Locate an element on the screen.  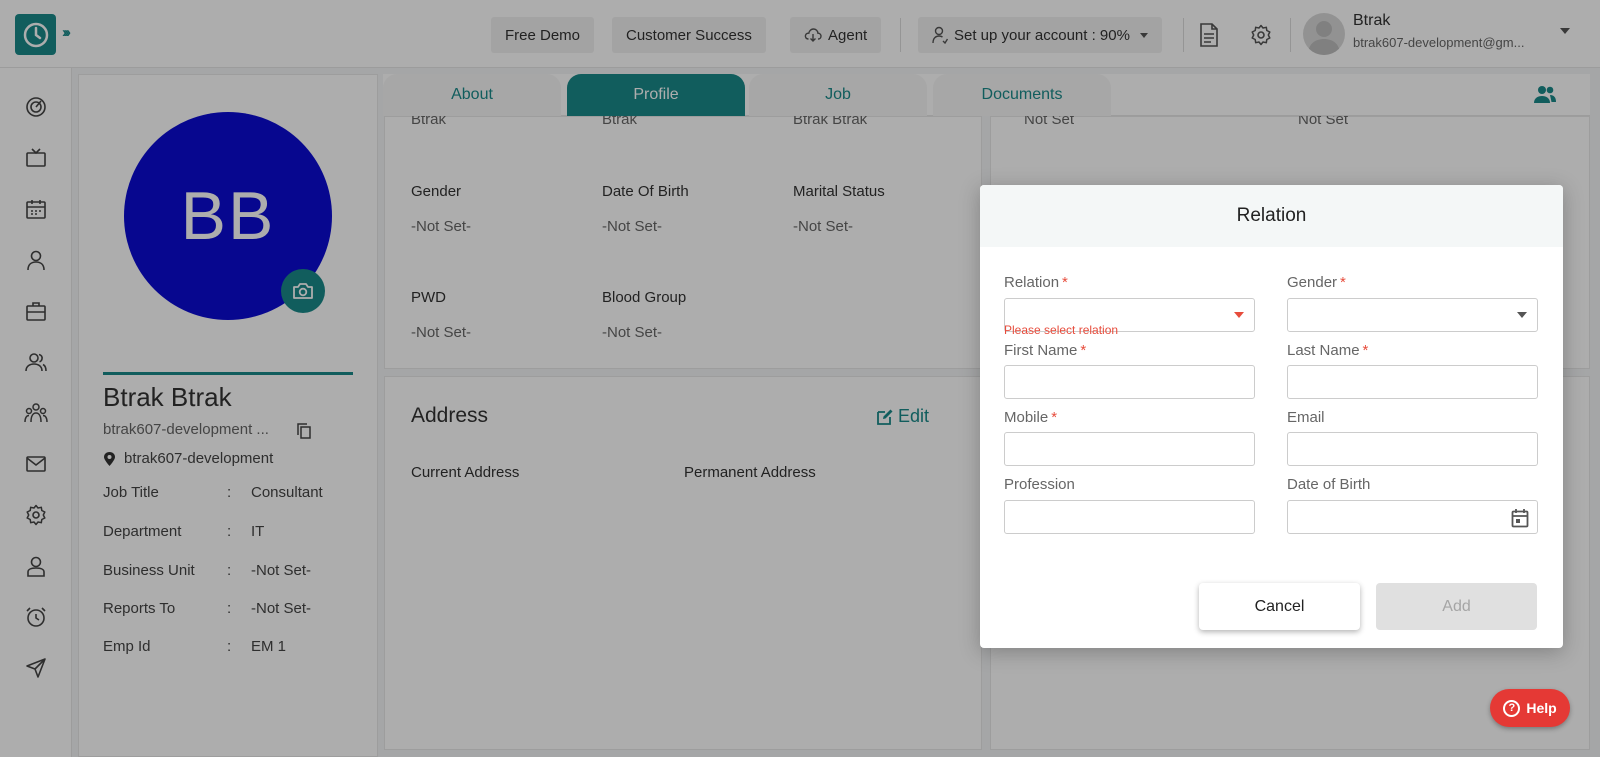
first-name-label: First Name * is located at coordinates (1045, 350).